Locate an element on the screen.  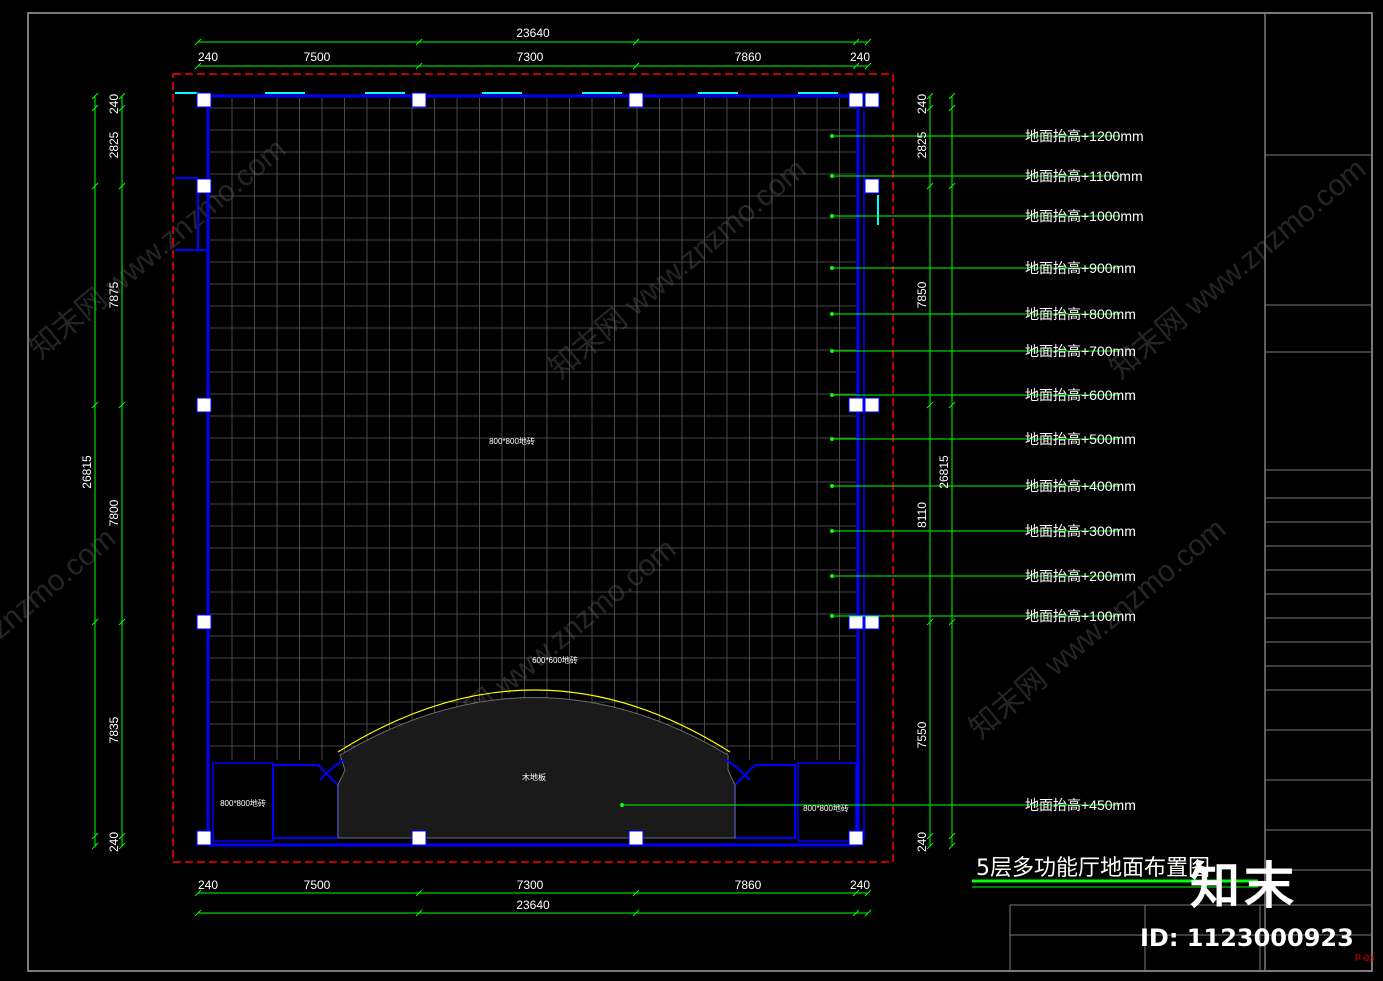
elevation-label: 地面抬高+1200mm is located at coordinates (1084, 136).